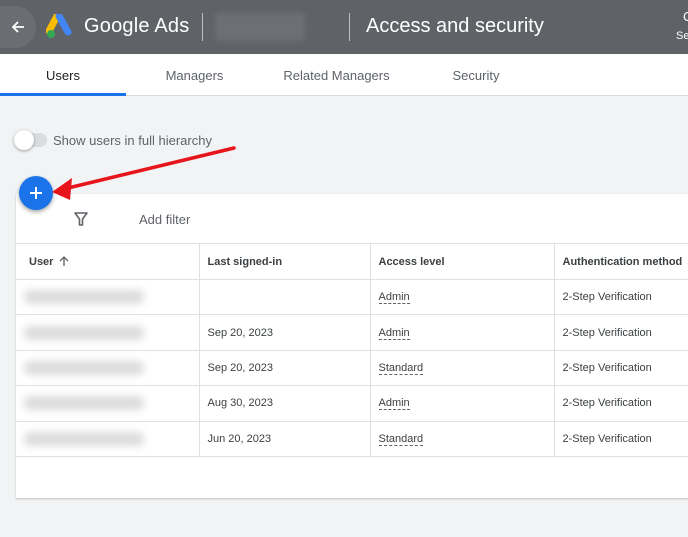 The image size is (688, 537). Describe the element at coordinates (455, 26) in the screenshot. I see `page-title: Access and security` at that location.